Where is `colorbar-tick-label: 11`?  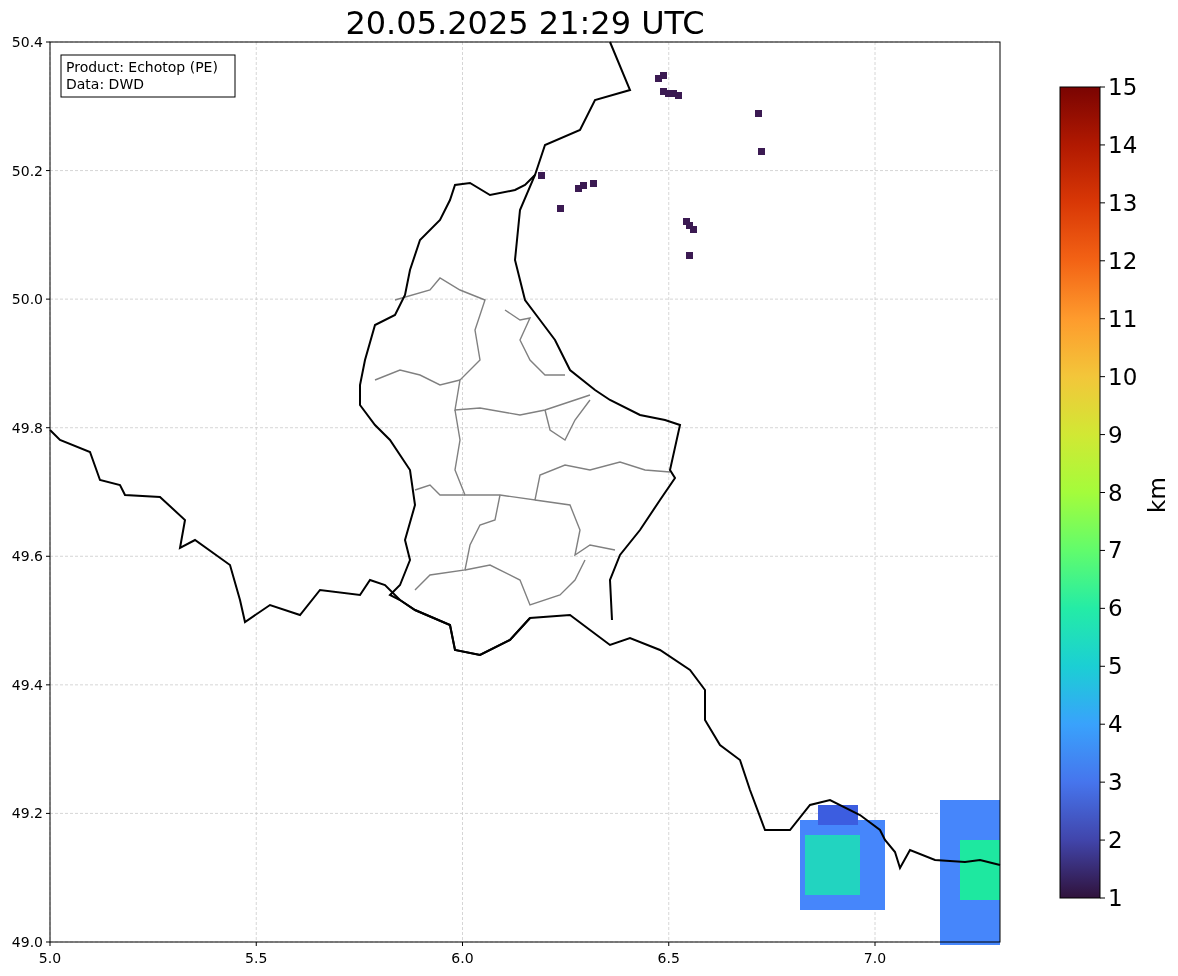 colorbar-tick-label: 11 is located at coordinates (1123, 318).